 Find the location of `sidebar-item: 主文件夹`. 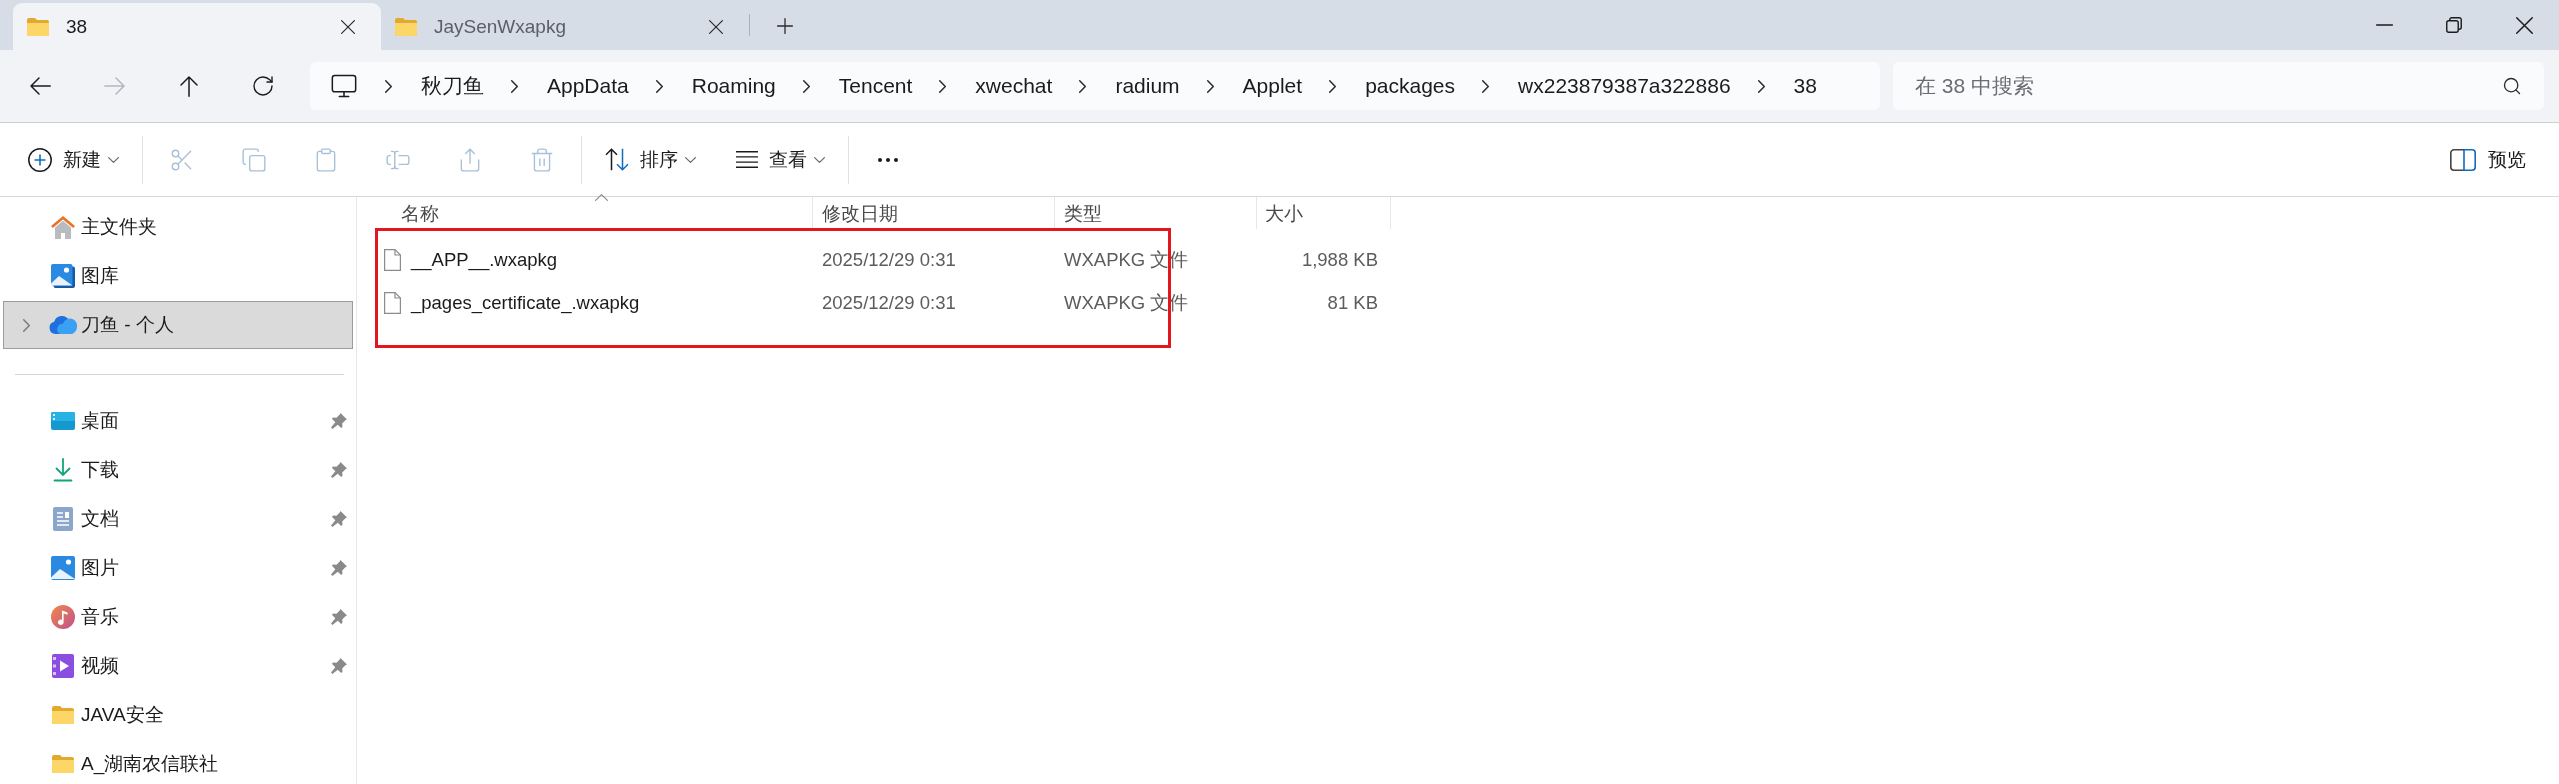

sidebar-item: 主文件夹 is located at coordinates (178, 227).